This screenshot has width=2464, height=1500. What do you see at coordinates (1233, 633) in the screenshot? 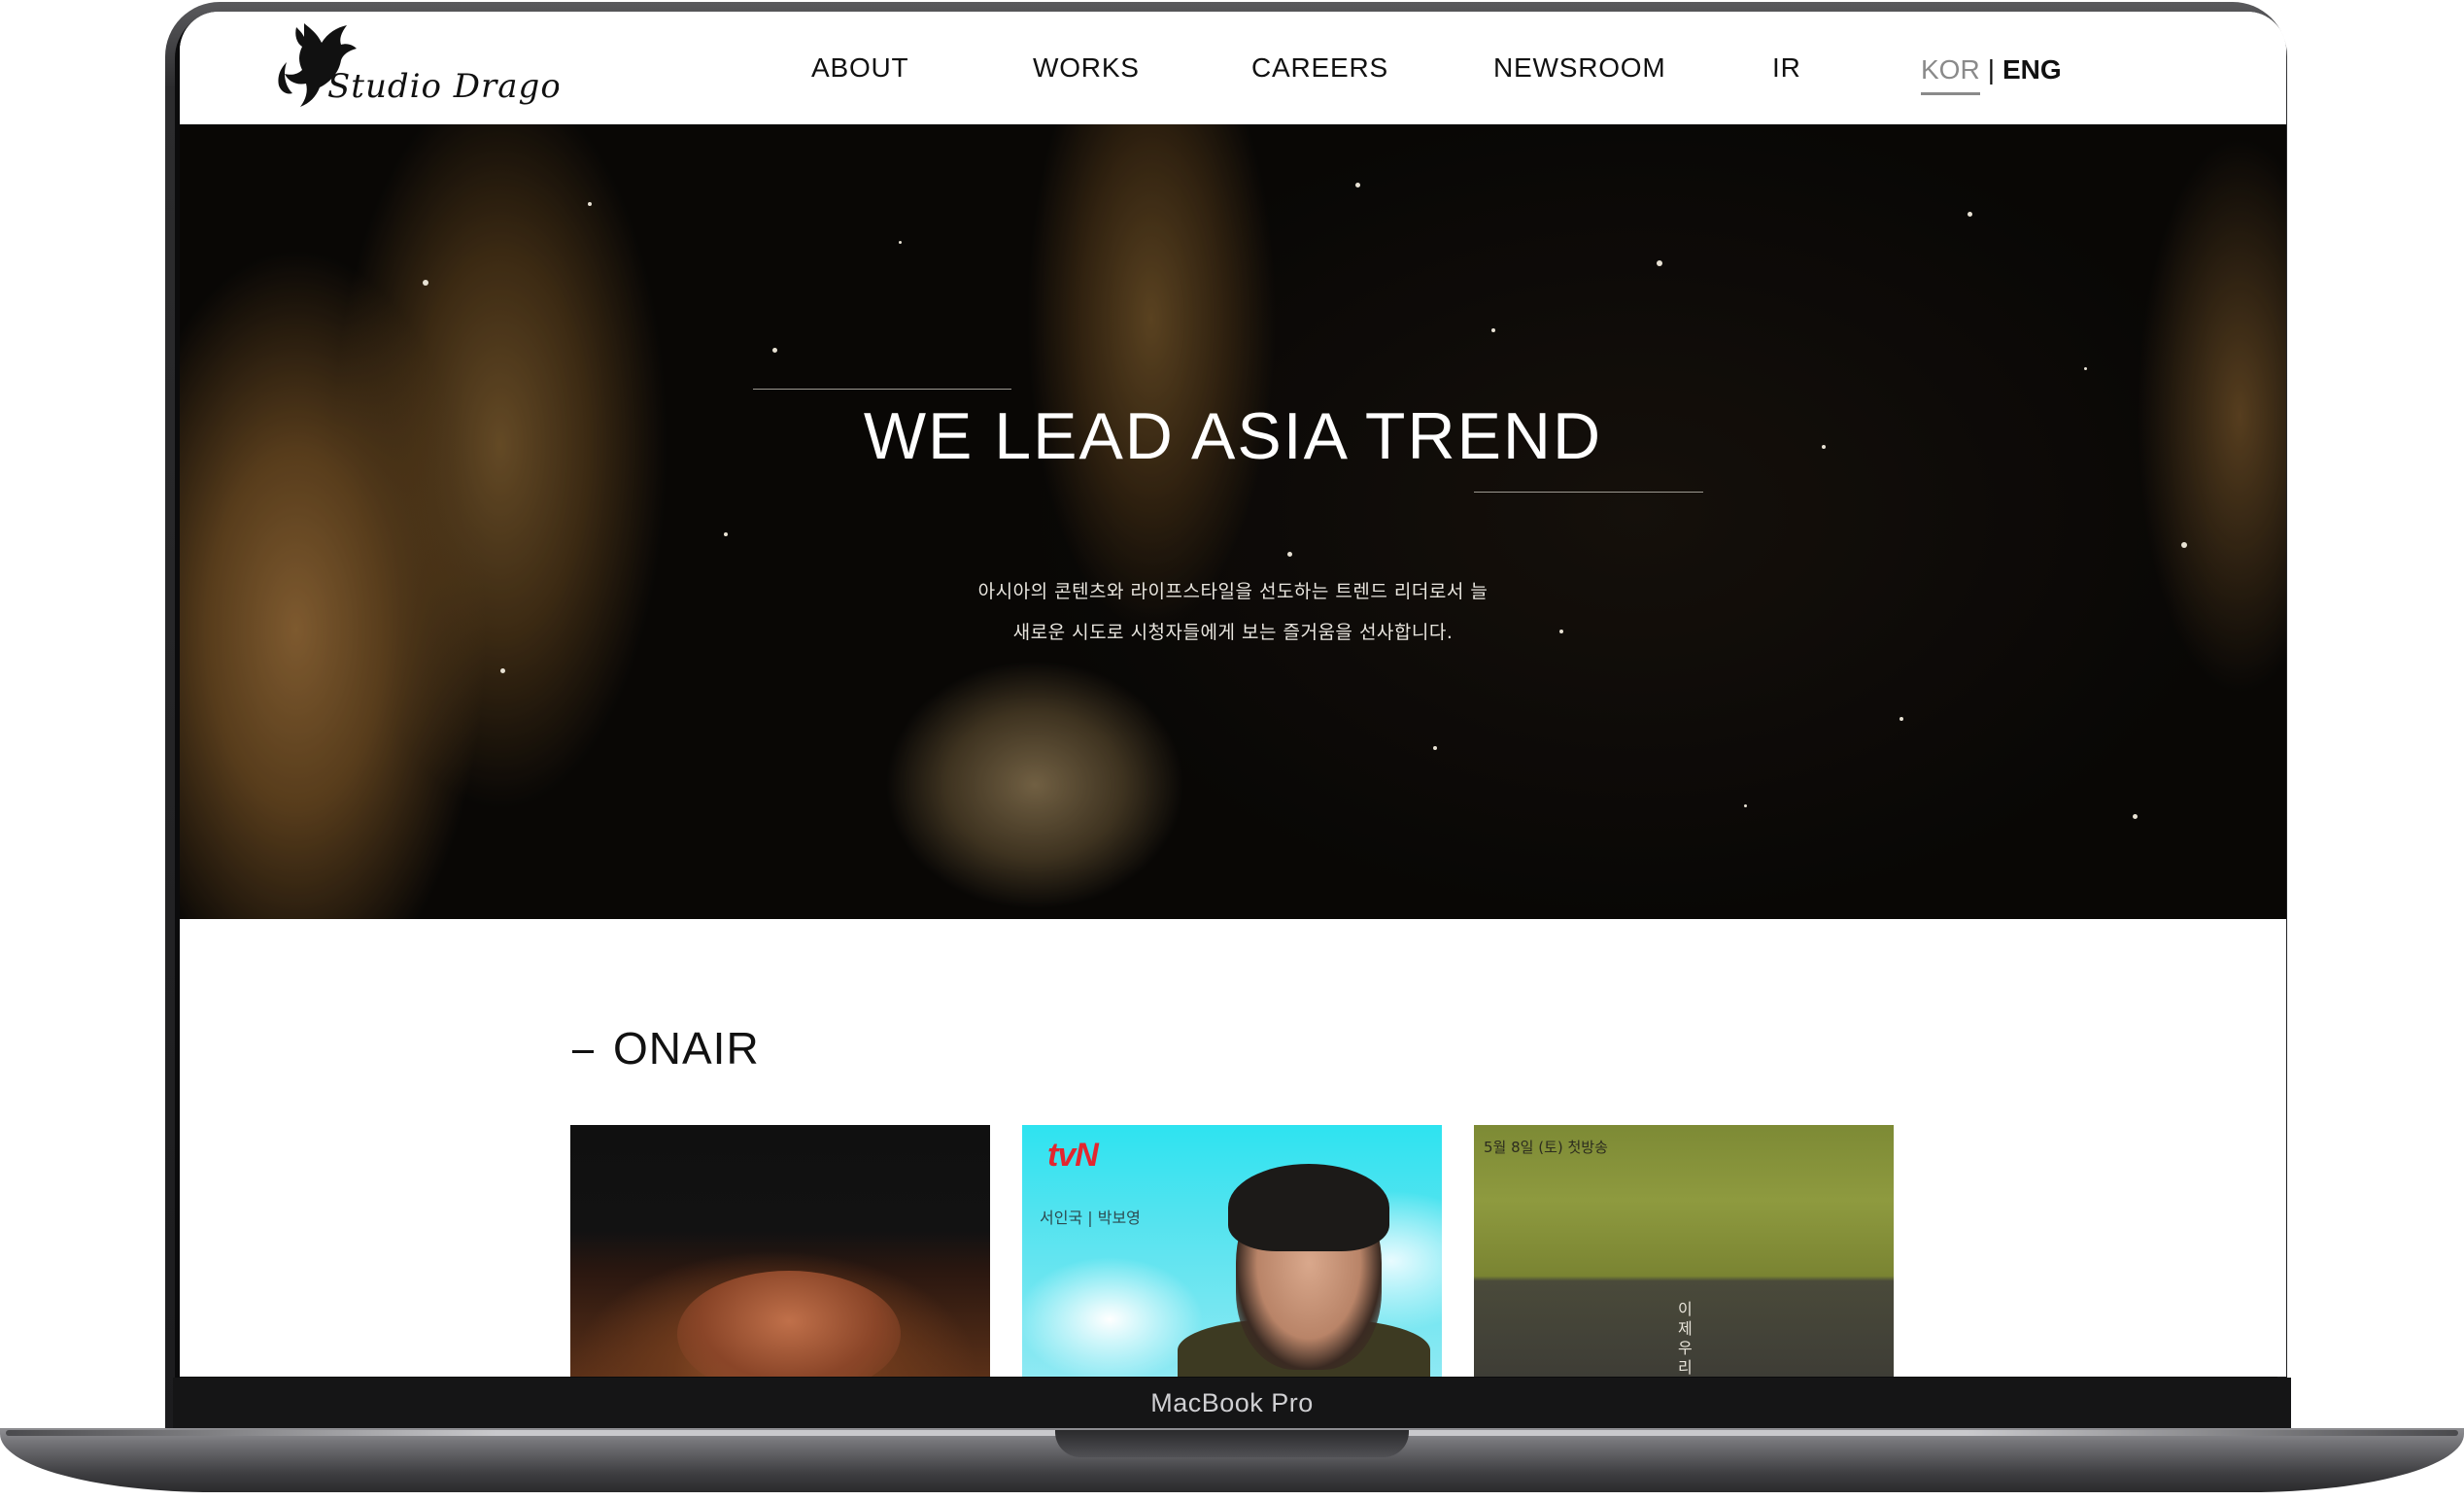
I see `hero-subtitle-line2: 새로운 시도로 시청자들에게 보는 즐거움을 선사합니다.` at bounding box center [1233, 633].